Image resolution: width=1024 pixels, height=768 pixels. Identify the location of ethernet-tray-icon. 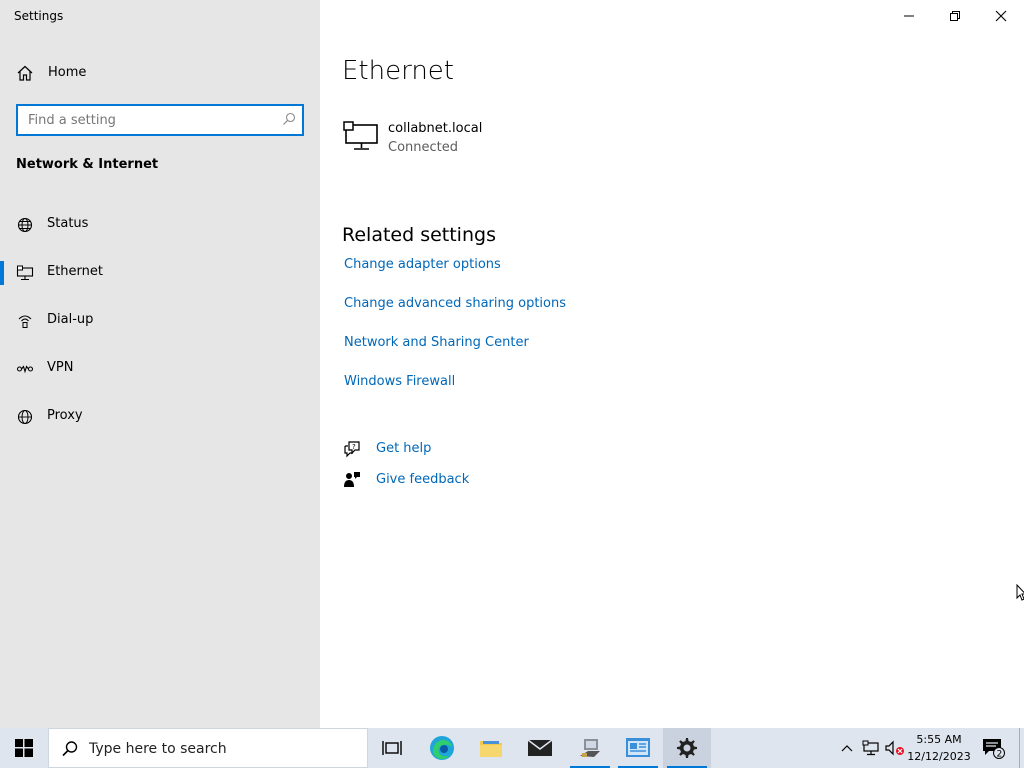
(870, 748).